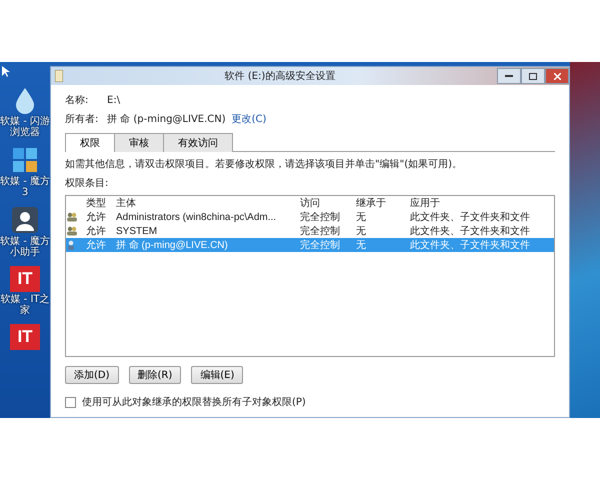 The height and width of the screenshot is (480, 600). What do you see at coordinates (25, 247) in the screenshot?
I see `desktop-icon-label: 软媒 - 魔方小助手` at bounding box center [25, 247].